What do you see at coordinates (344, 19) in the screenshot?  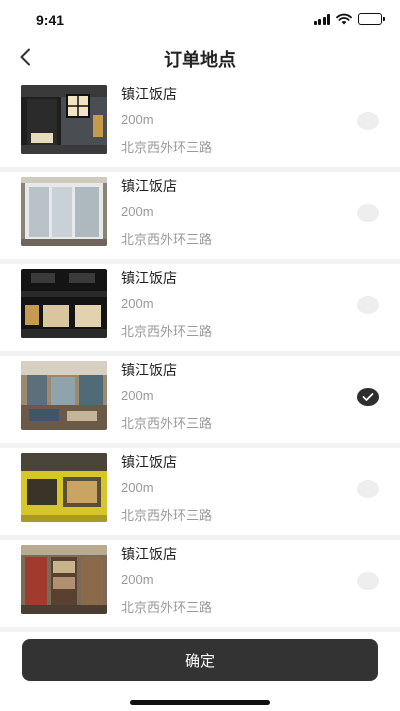 I see `wifi-icon` at bounding box center [344, 19].